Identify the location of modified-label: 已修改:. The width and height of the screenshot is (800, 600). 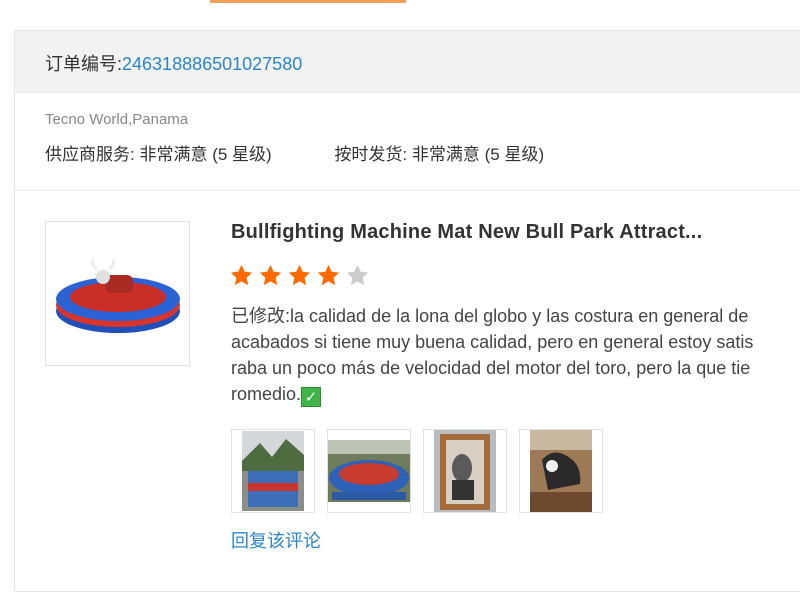
(261, 316).